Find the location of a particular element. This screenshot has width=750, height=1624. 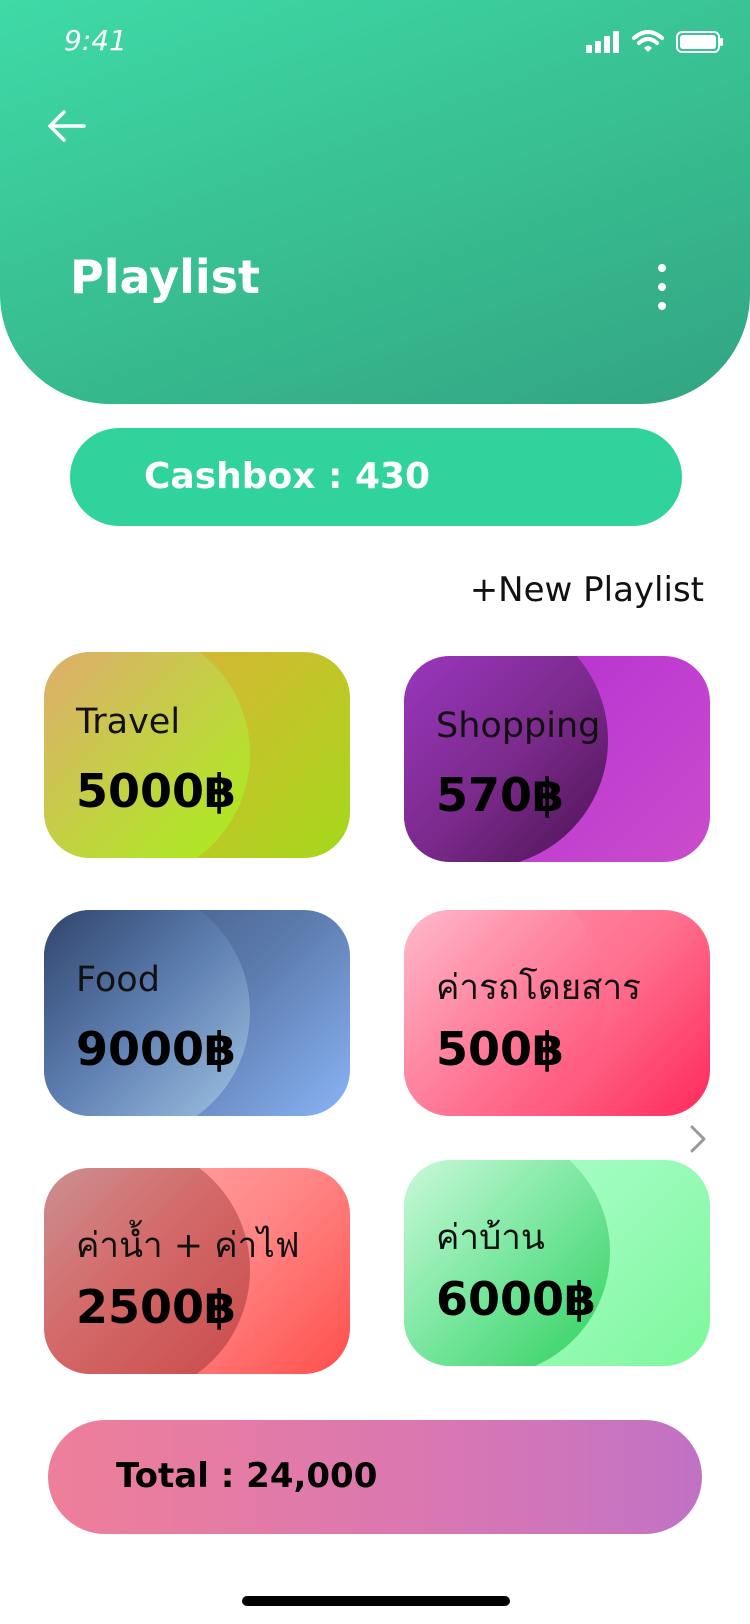

next-page-button is located at coordinates (698, 1139).